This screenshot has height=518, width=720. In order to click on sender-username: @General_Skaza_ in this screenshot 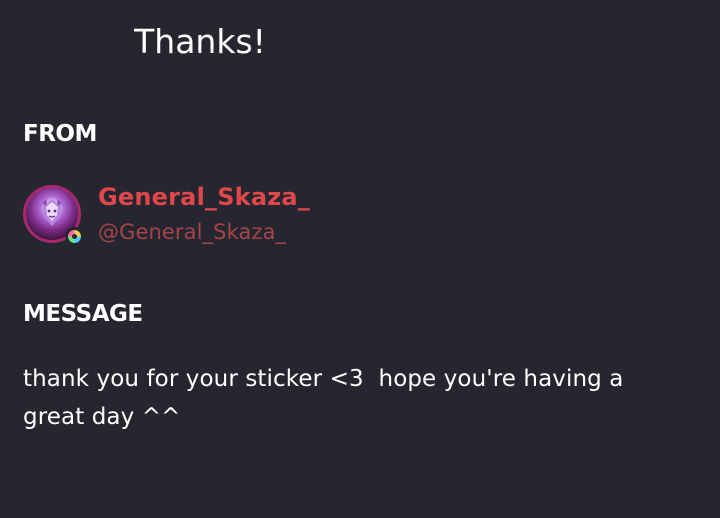, I will do `click(204, 232)`.